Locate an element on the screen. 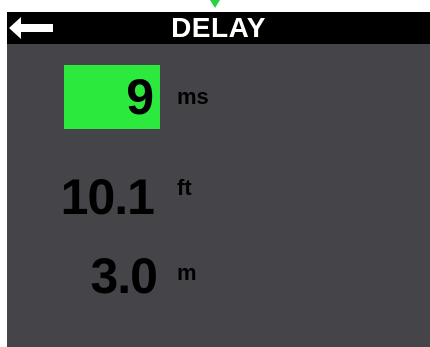 The height and width of the screenshot is (347, 430). delay-ms-unit: ms is located at coordinates (193, 96).